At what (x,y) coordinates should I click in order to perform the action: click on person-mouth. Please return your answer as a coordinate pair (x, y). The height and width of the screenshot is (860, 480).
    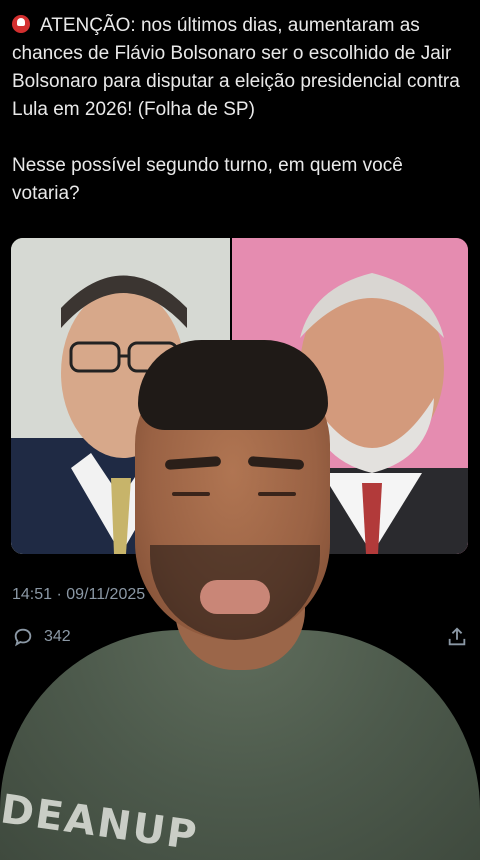
    Looking at the image, I should click on (235, 597).